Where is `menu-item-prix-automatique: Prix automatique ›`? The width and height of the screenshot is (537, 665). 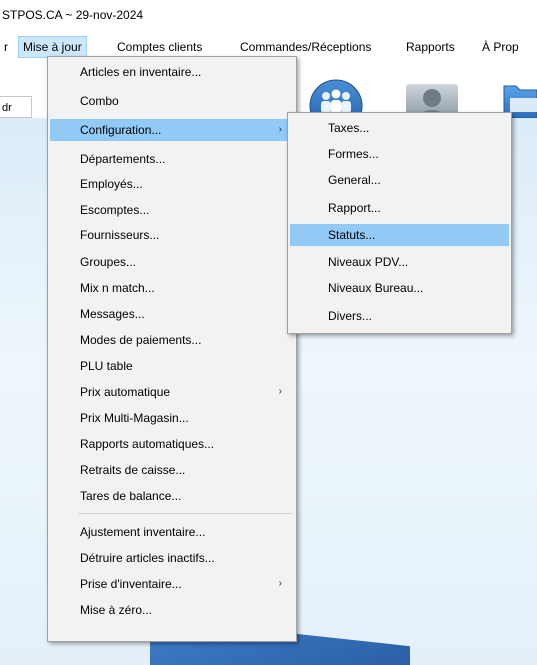 menu-item-prix-automatique: Prix automatique › is located at coordinates (172, 392).